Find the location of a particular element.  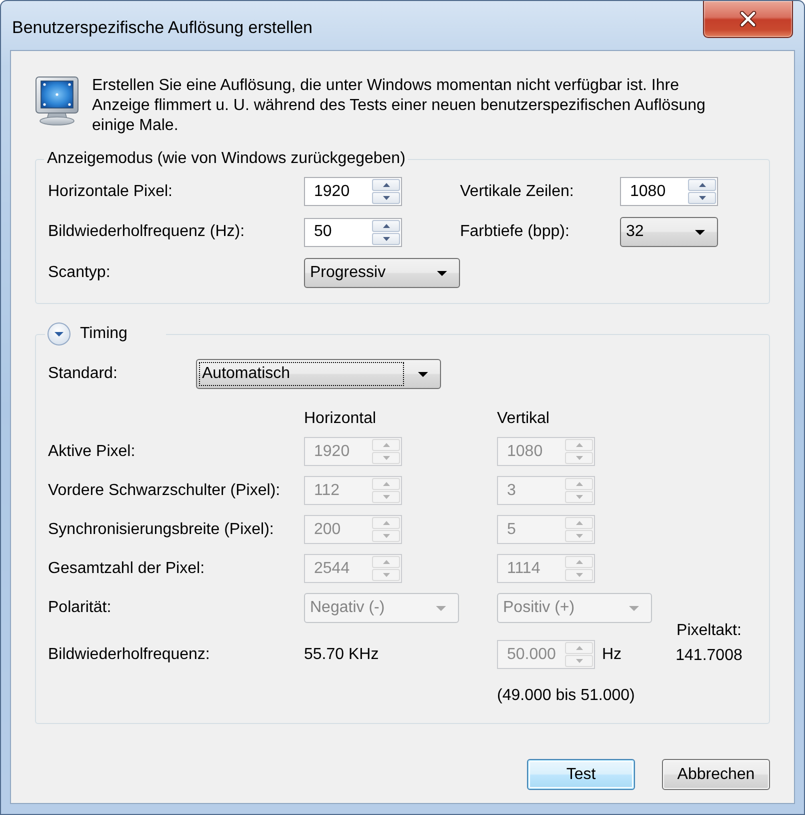

value-text: 55.70 KHz is located at coordinates (341, 655).